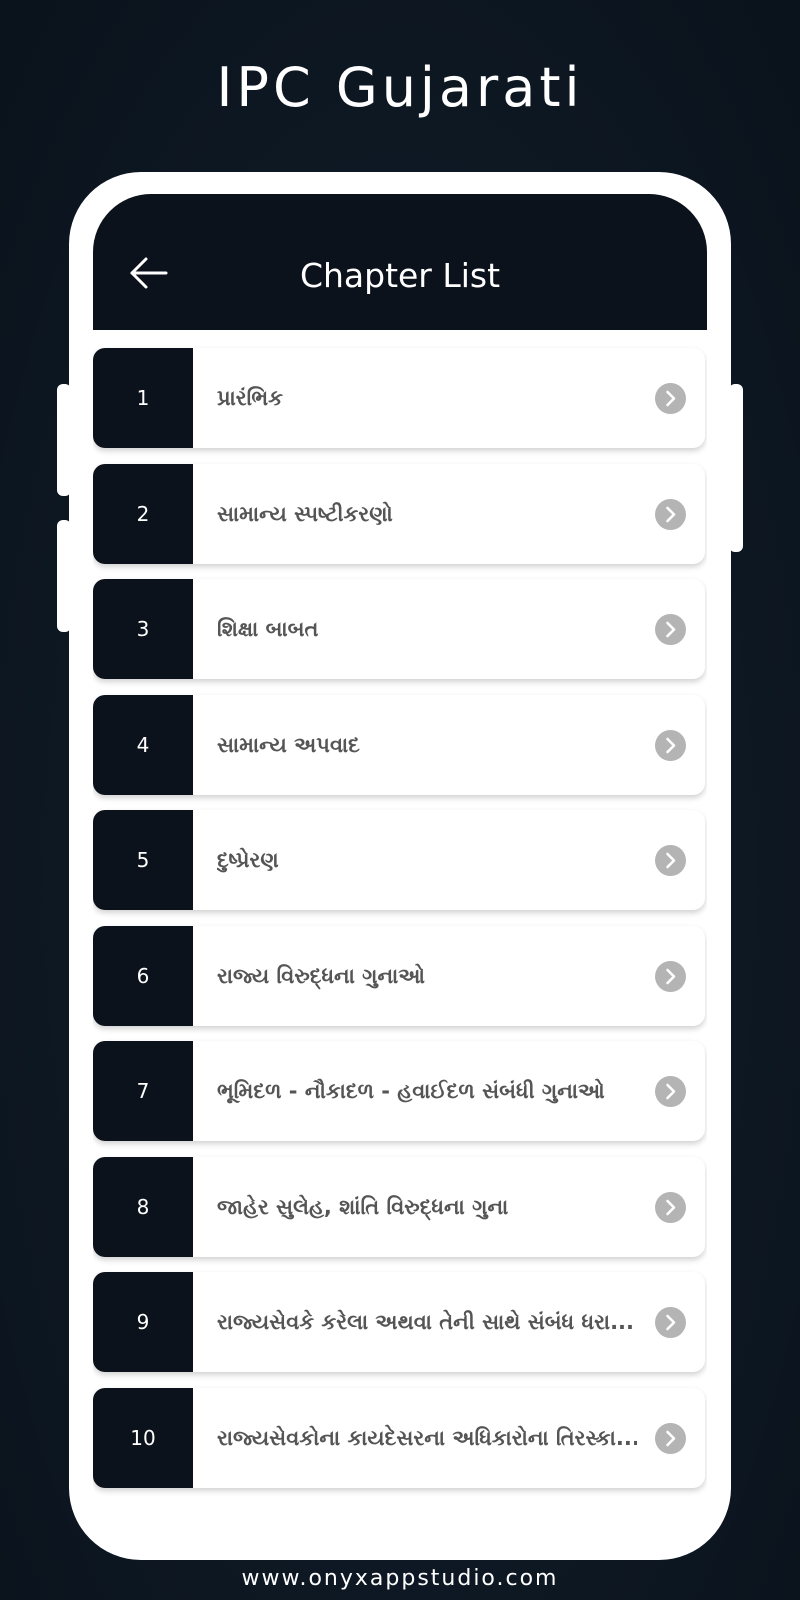 The image size is (800, 1600). I want to click on chapter-title: દુષ્પ્રેરણ, so click(248, 859).